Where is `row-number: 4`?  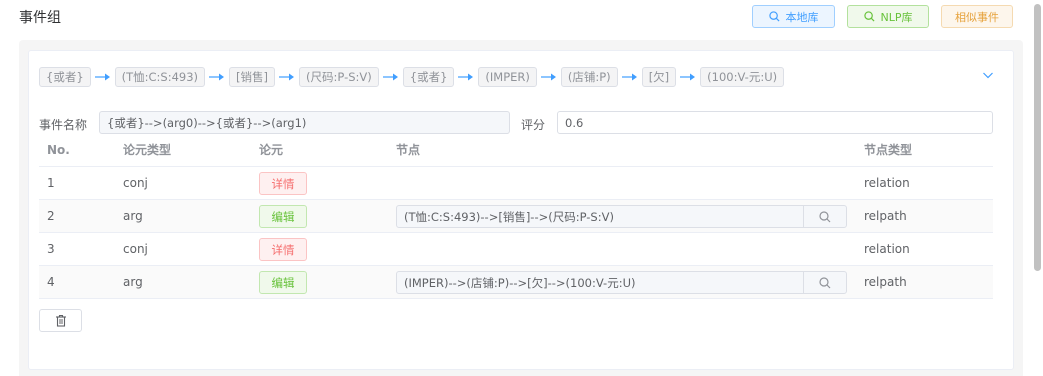
row-number: 4 is located at coordinates (51, 282).